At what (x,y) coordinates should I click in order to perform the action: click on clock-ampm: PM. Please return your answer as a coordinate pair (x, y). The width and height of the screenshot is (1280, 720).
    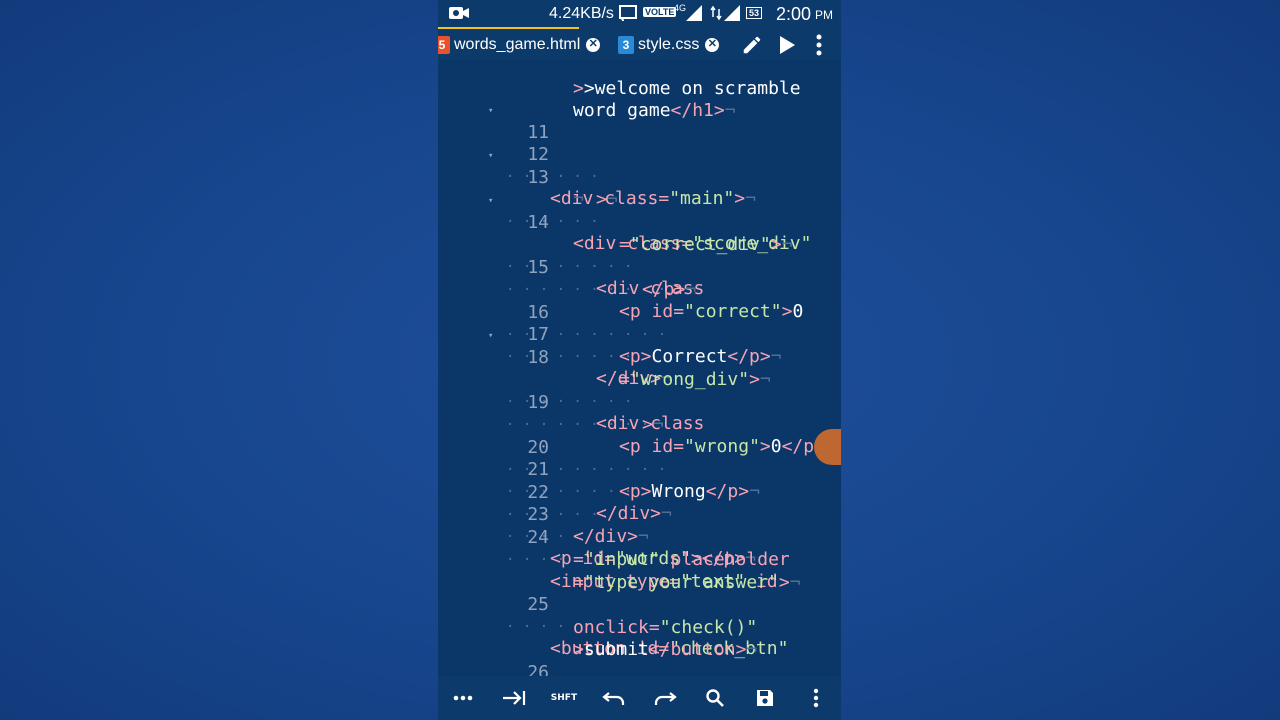
    Looking at the image, I should click on (824, 15).